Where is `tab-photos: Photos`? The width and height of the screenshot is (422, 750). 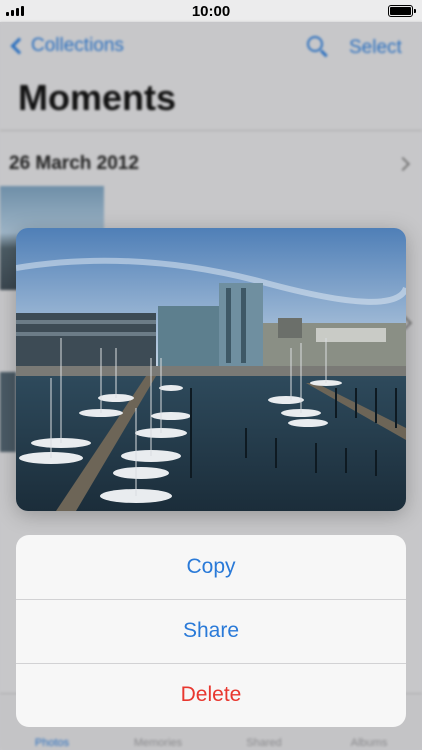
tab-photos: Photos is located at coordinates (52, 743).